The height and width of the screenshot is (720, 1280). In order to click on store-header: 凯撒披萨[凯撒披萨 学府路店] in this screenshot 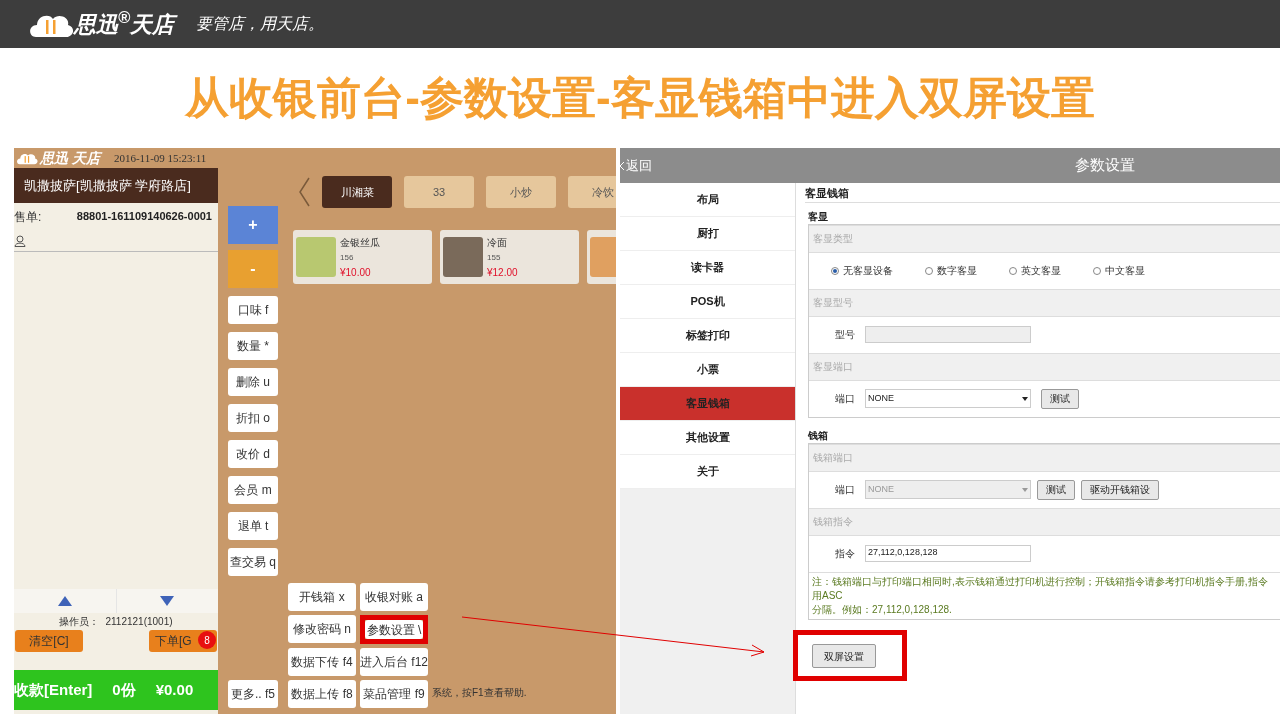, I will do `click(116, 185)`.